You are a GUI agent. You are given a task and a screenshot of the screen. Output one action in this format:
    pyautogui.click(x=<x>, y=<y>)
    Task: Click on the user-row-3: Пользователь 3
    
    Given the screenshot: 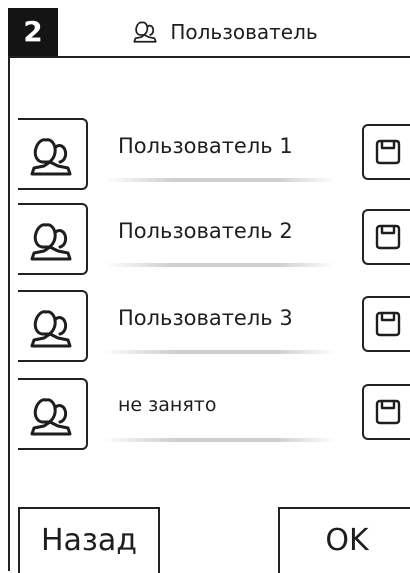 What is the action you would take?
    pyautogui.click(x=205, y=326)
    